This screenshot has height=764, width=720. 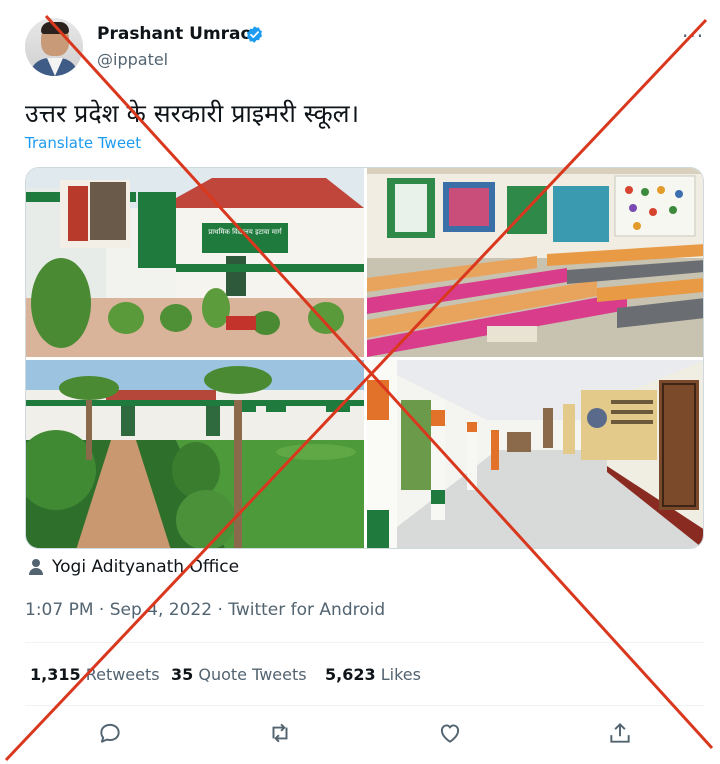 I want to click on quote-tweets-stat: 35 Quote Tweets, so click(x=239, y=674).